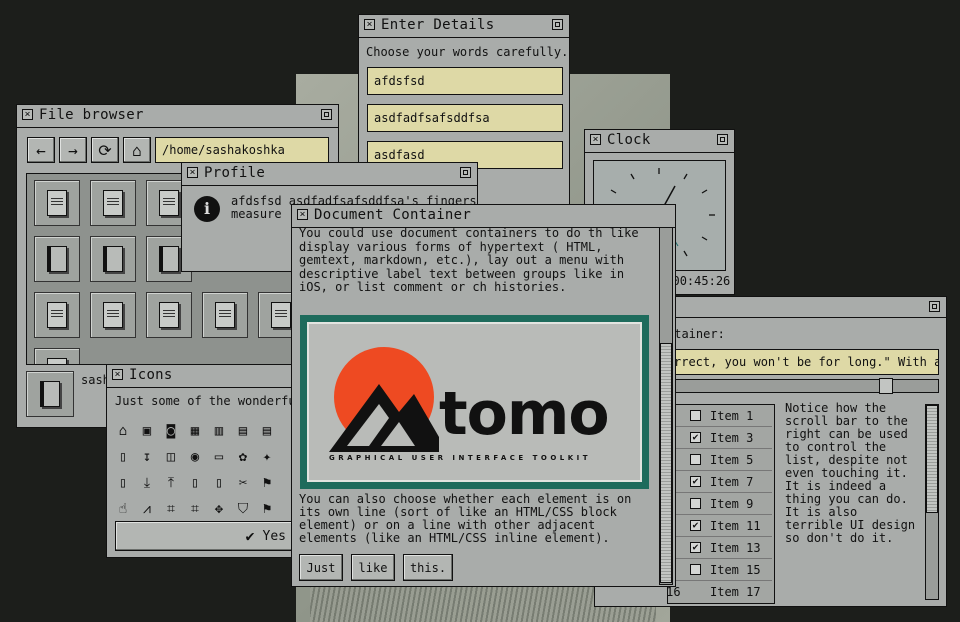 Image resolution: width=960 pixels, height=622 pixels. Describe the element at coordinates (732, 438) in the screenshot. I see `list-item-label: Item 3` at that location.